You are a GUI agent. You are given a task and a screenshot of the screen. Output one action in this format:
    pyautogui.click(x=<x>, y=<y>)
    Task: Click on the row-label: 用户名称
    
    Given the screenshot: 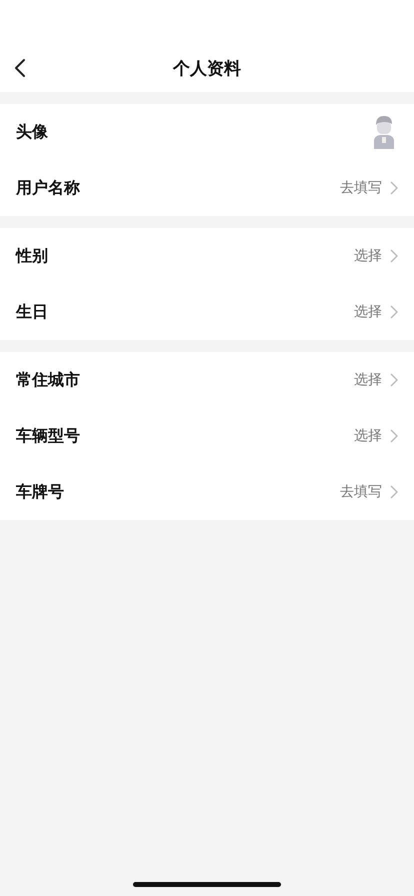 What is the action you would take?
    pyautogui.click(x=48, y=188)
    